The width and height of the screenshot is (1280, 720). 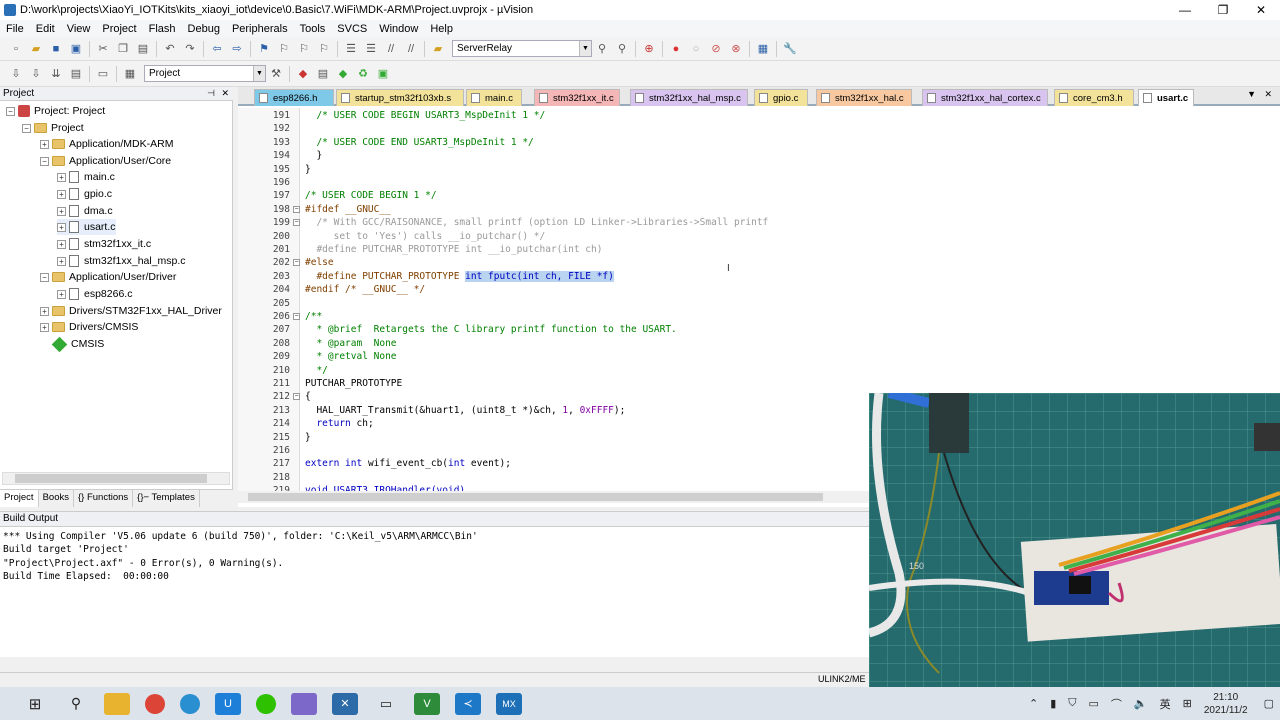 What do you see at coordinates (383, 74) in the screenshot?
I see `run-time-env-icon: ▣` at bounding box center [383, 74].